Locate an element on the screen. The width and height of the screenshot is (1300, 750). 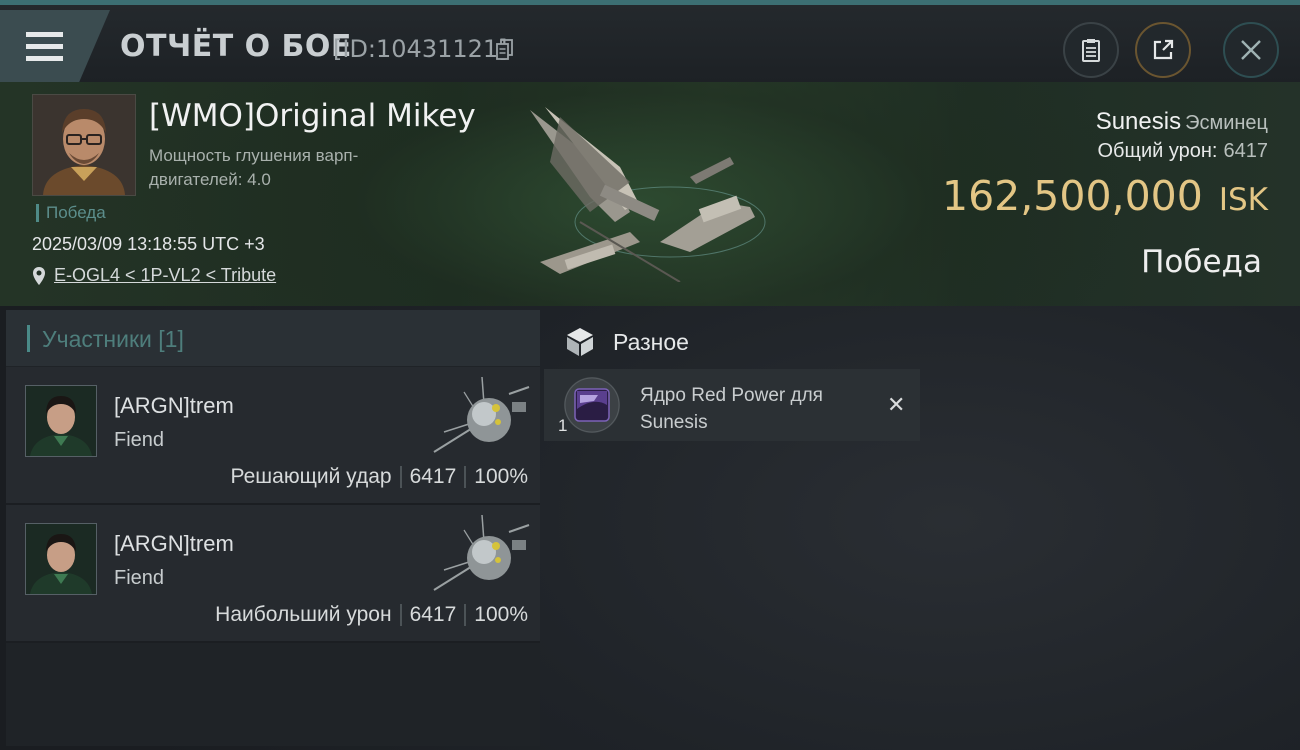
total-damage-value: 6417 is located at coordinates (1246, 151).